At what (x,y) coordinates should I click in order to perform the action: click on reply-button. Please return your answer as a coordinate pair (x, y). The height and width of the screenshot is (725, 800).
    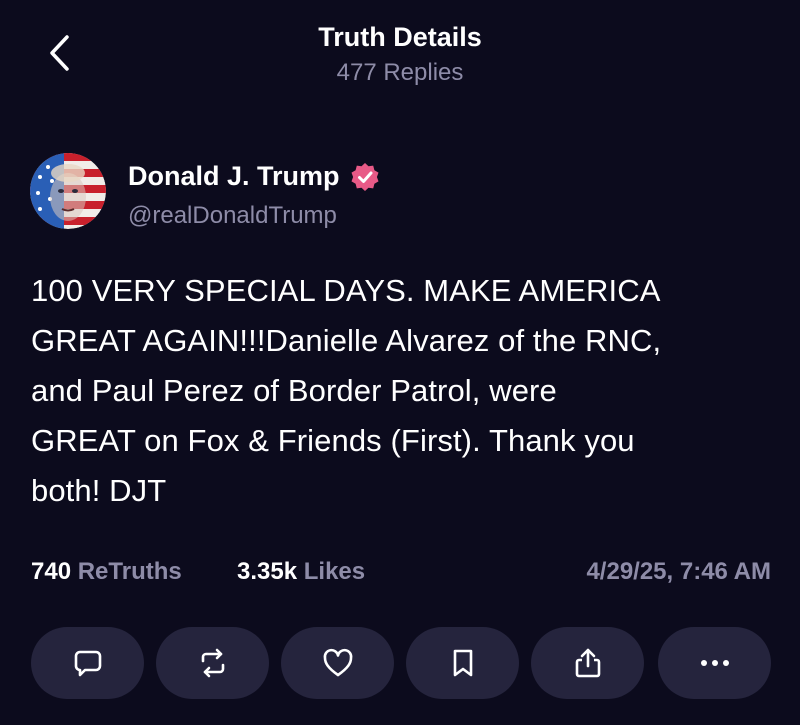
    Looking at the image, I should click on (87, 663).